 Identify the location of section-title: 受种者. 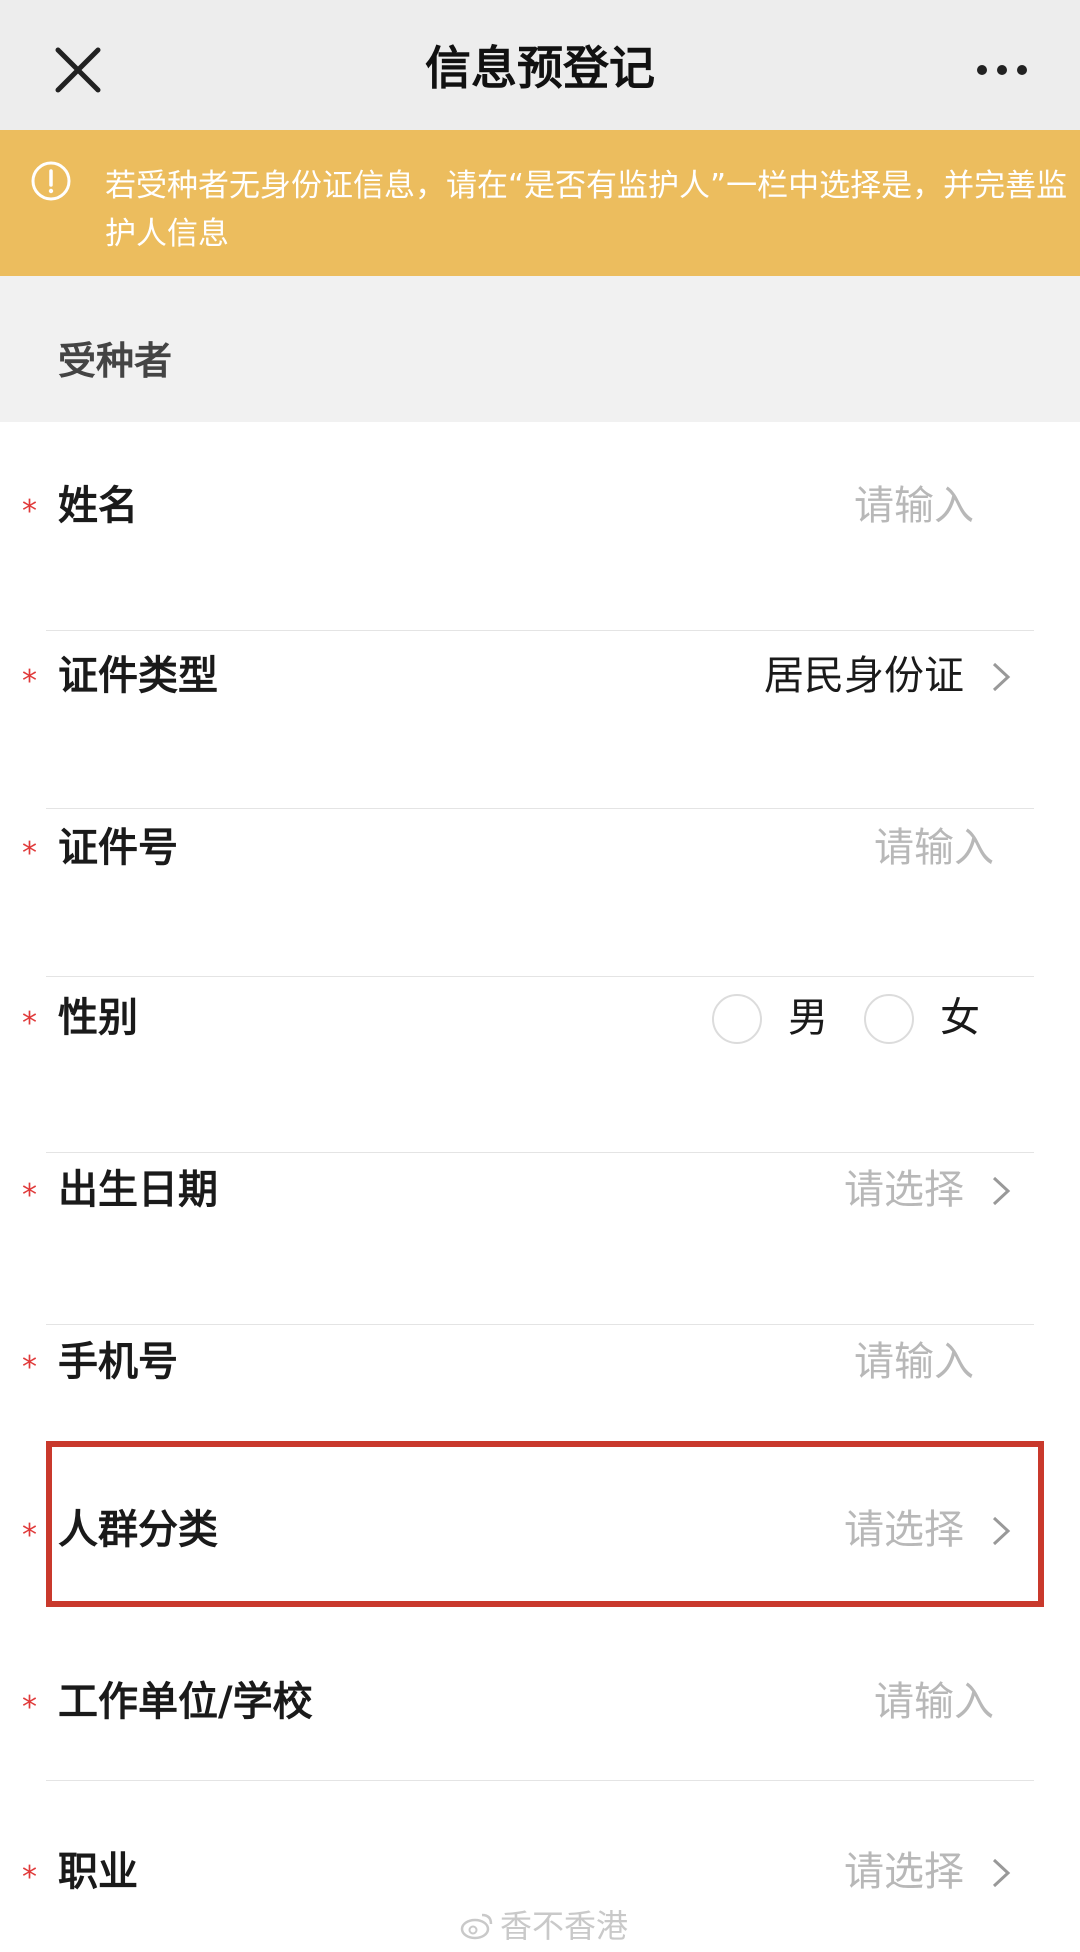
(115, 361).